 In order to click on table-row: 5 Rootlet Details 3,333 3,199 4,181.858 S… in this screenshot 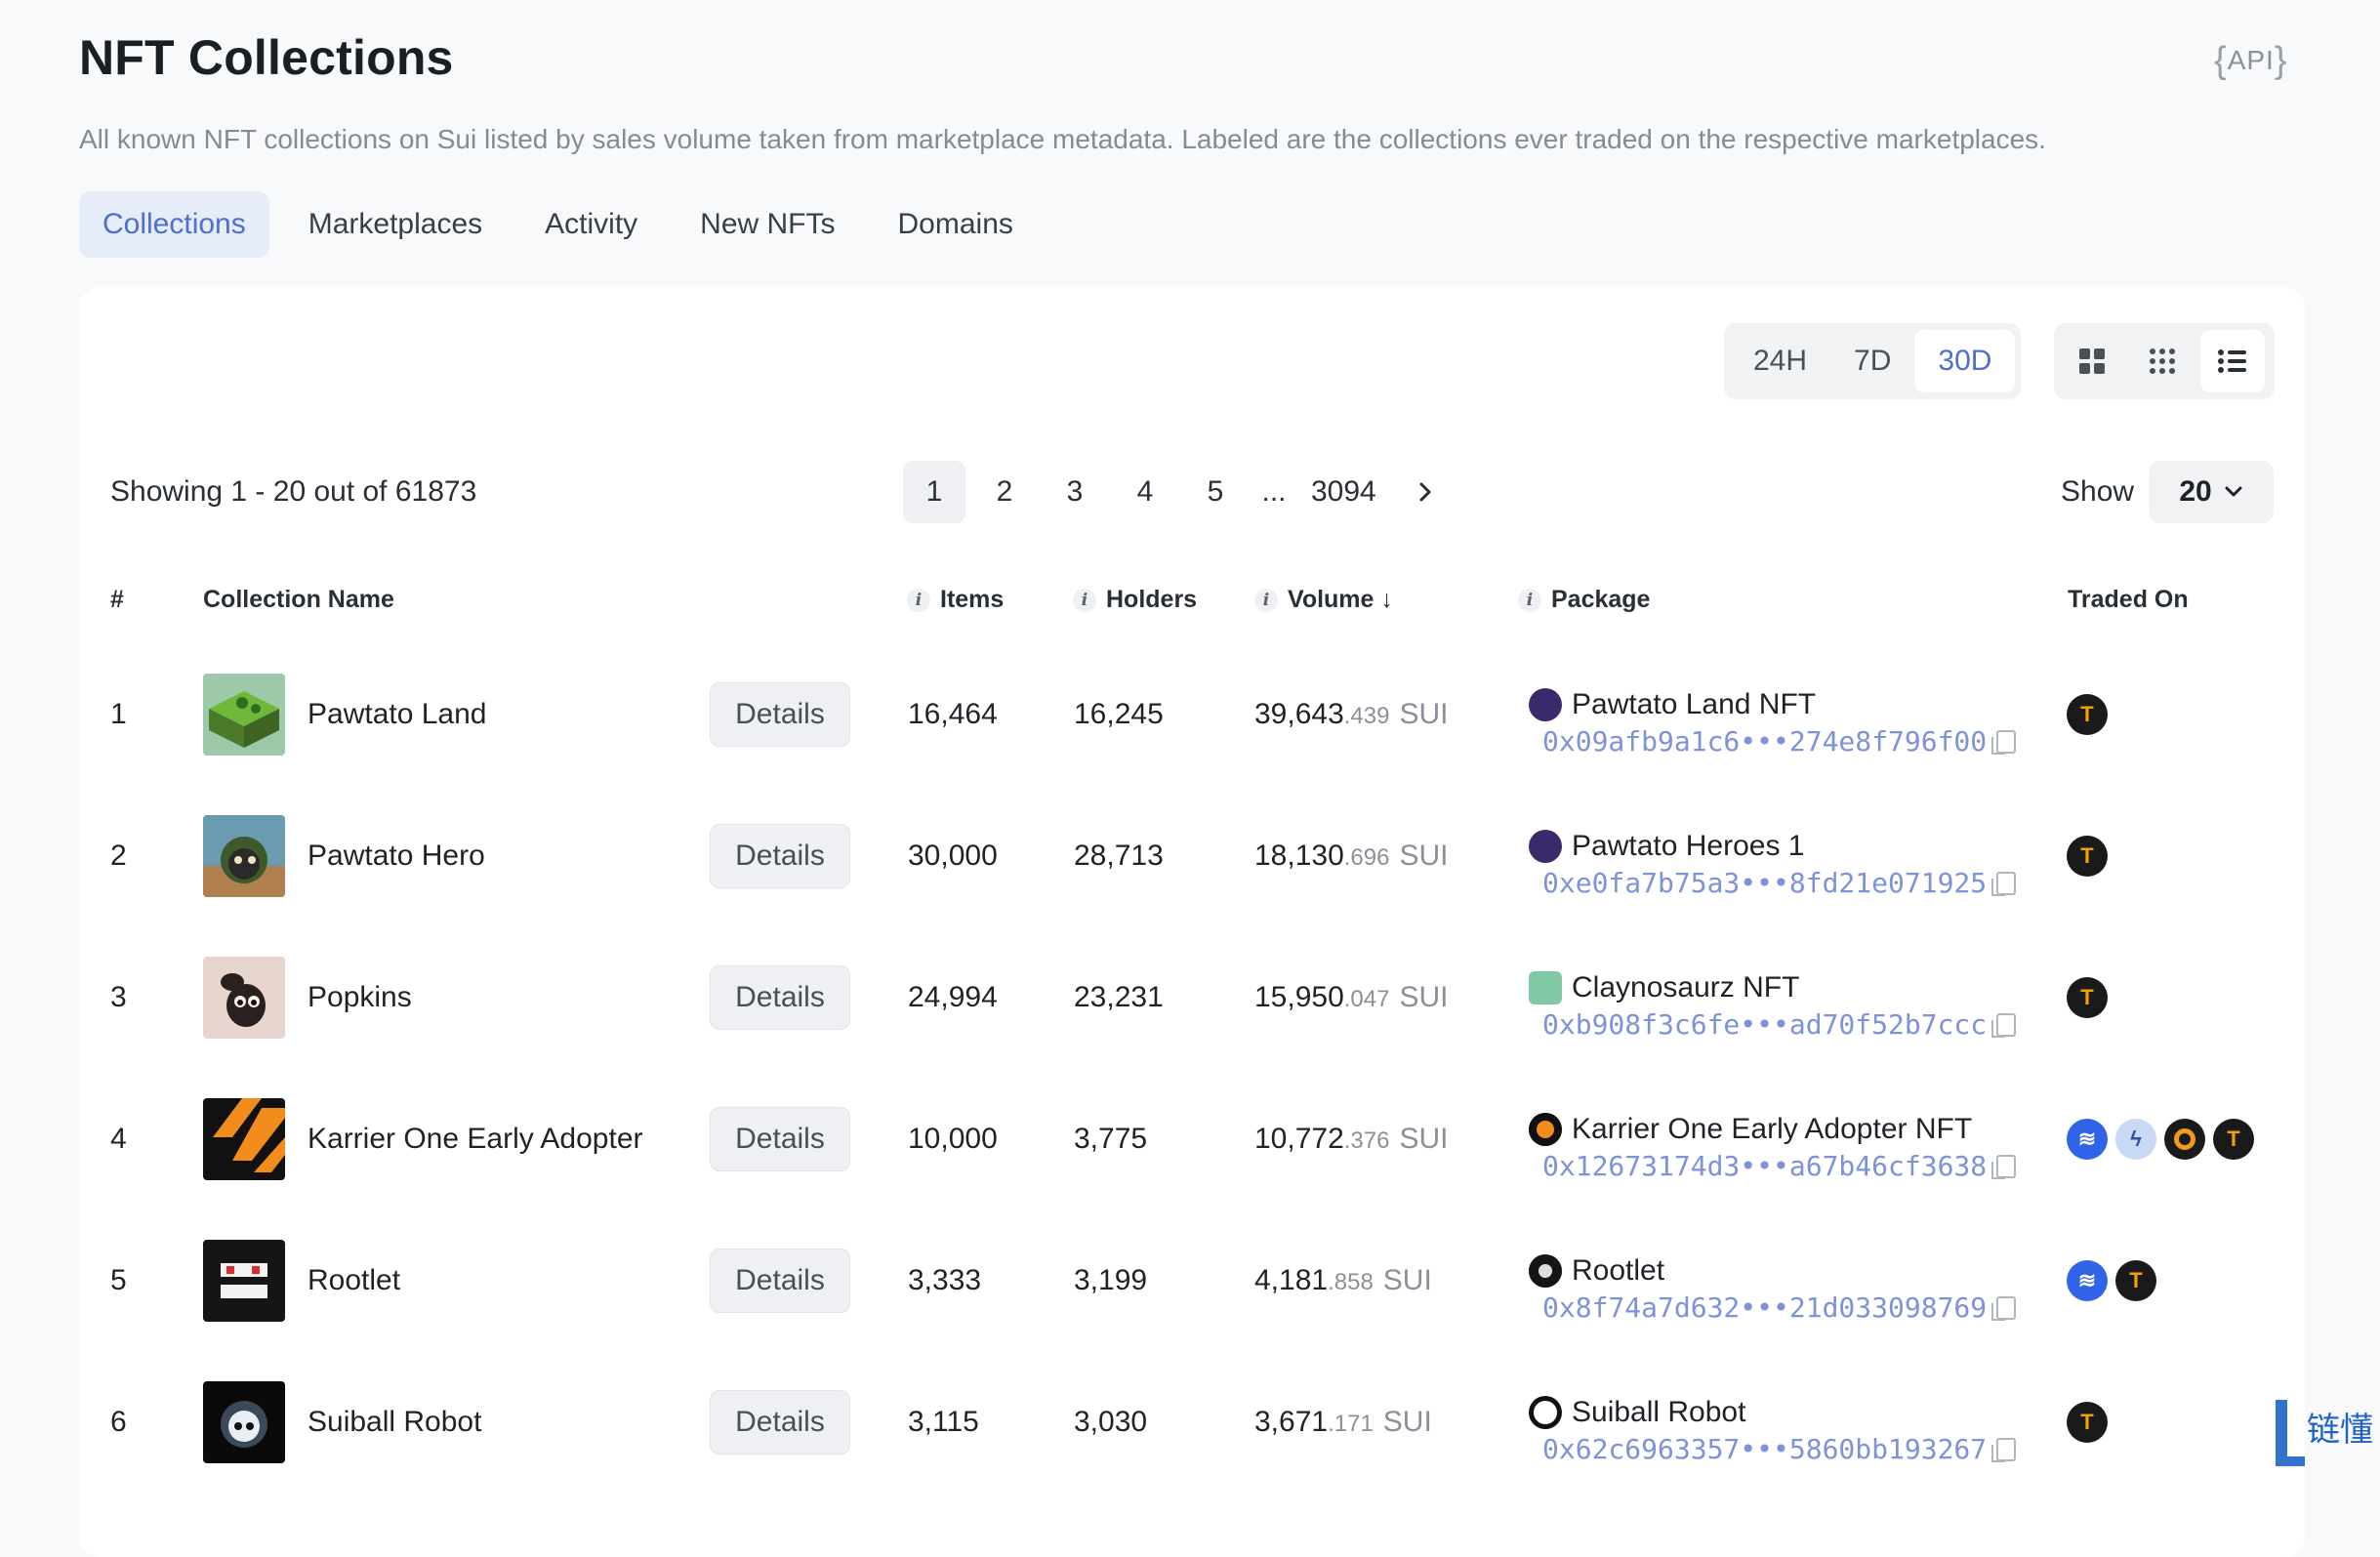, I will do `click(1192, 1280)`.